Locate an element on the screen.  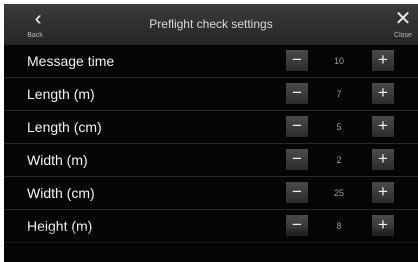
setting-value: 2 is located at coordinates (339, 160).